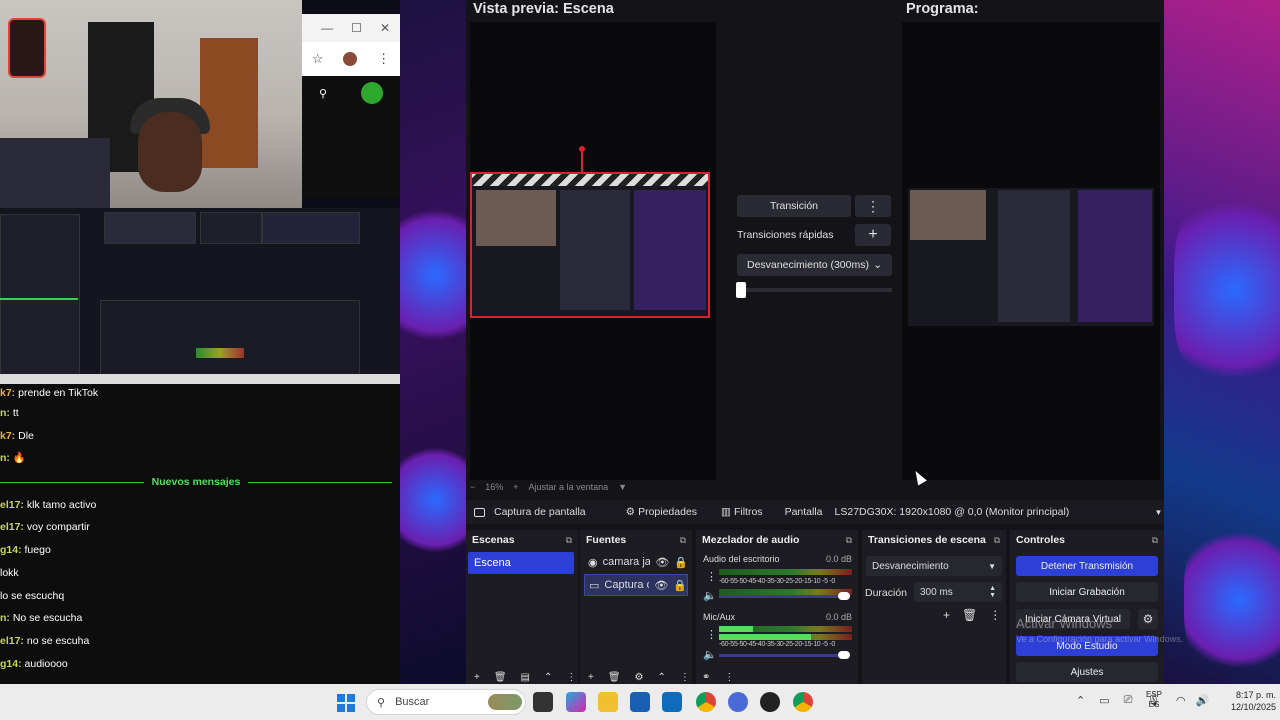 This screenshot has height=720, width=1280. I want to click on properties-button: Propiedades, so click(667, 512).